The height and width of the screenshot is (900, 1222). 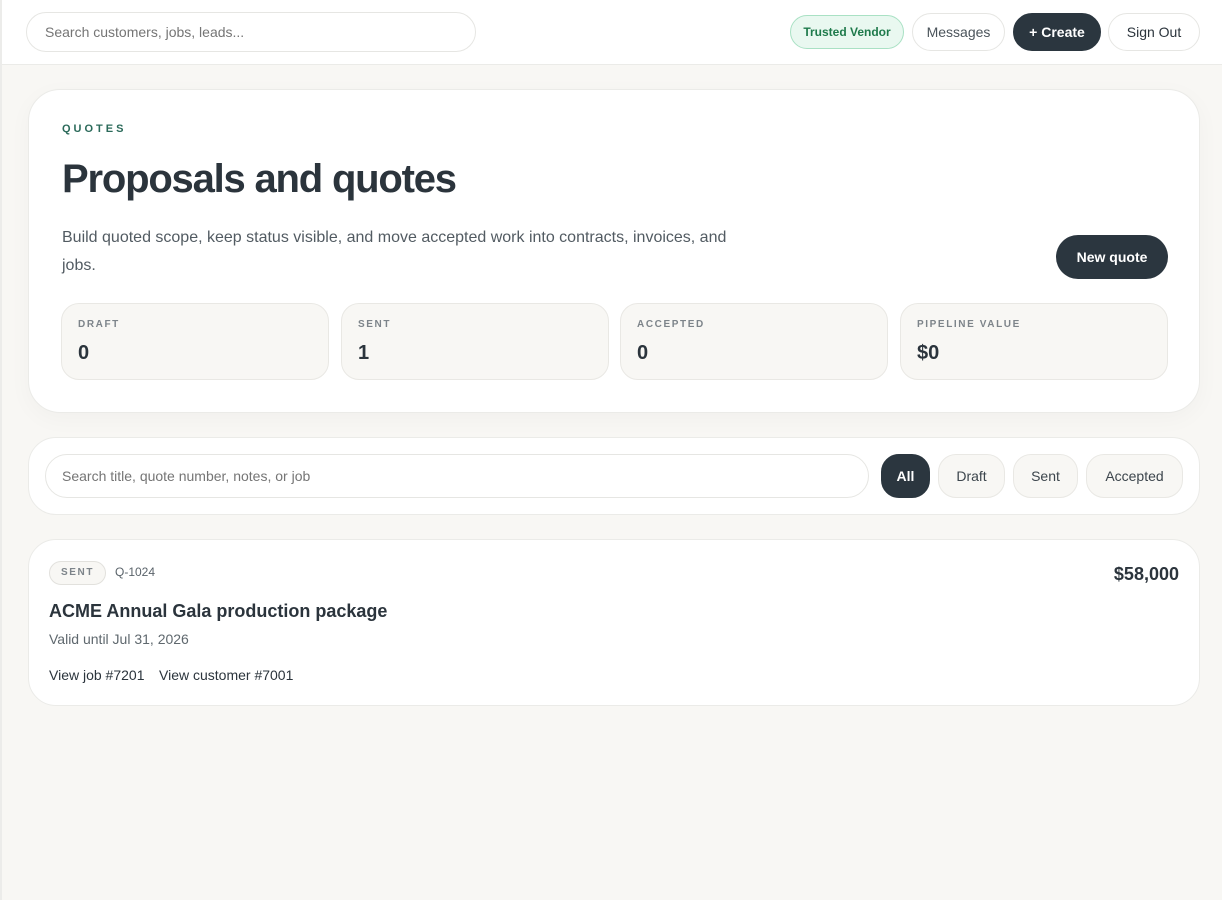 I want to click on global-search-input, so click(x=251, y=32).